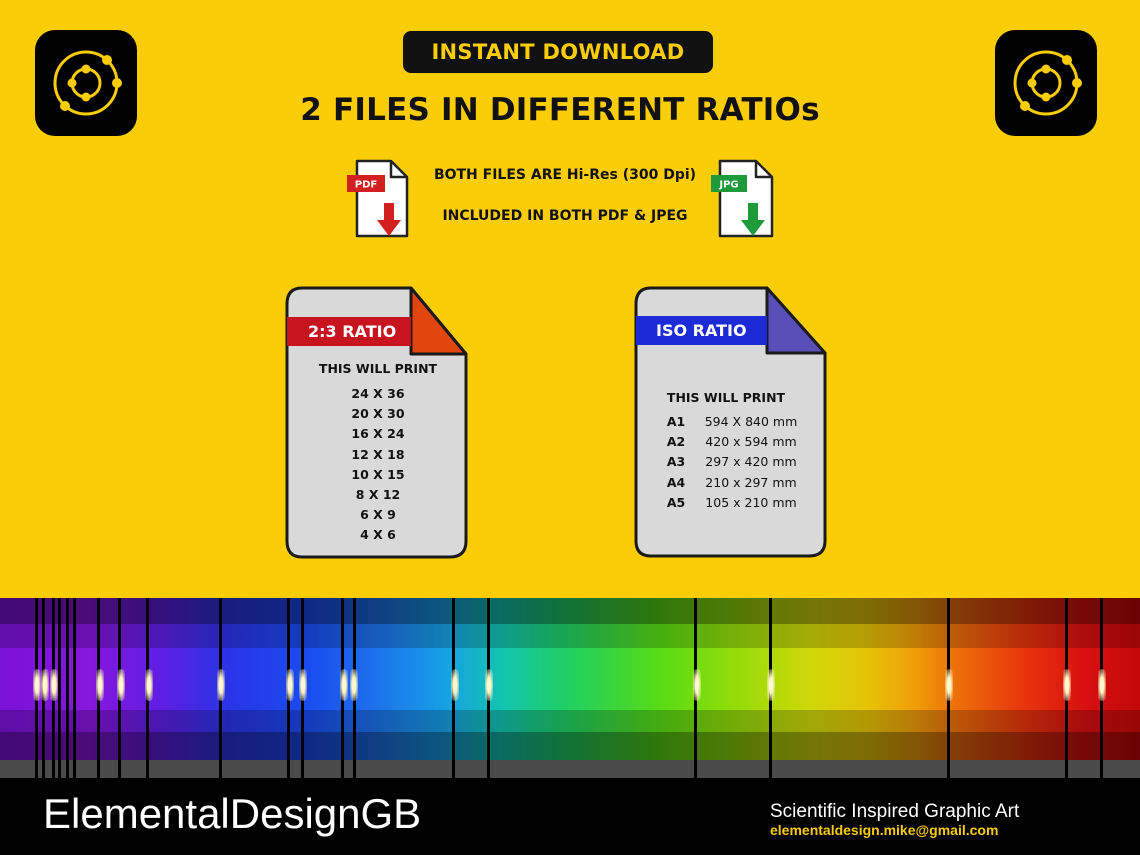 The height and width of the screenshot is (855, 1140). Describe the element at coordinates (378, 393) in the screenshot. I see `print-size-item: 24 X 36` at that location.